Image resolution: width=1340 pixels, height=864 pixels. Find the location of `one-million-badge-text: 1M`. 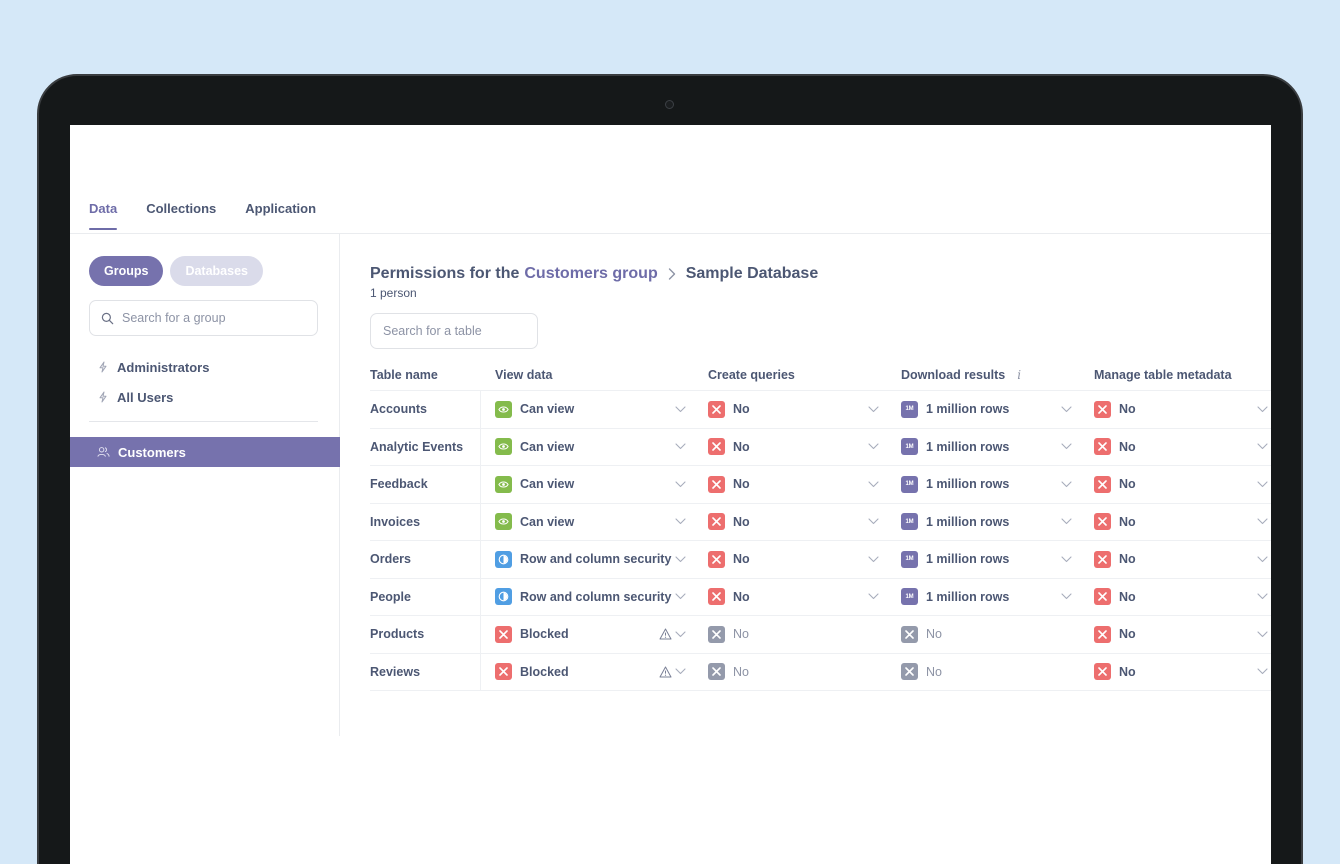

one-million-badge-text: 1M is located at coordinates (909, 409).